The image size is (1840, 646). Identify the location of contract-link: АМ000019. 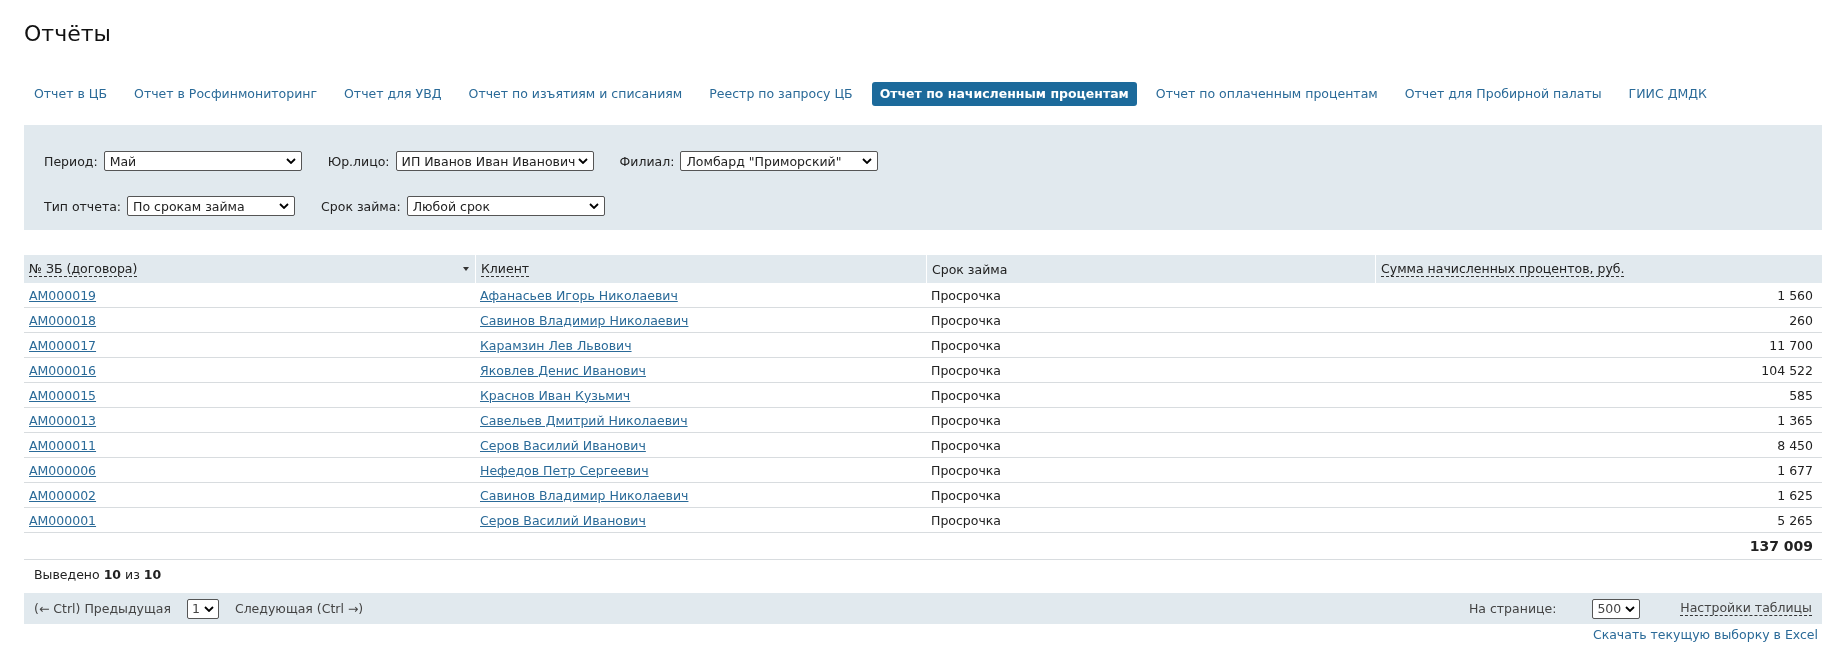
(63, 295).